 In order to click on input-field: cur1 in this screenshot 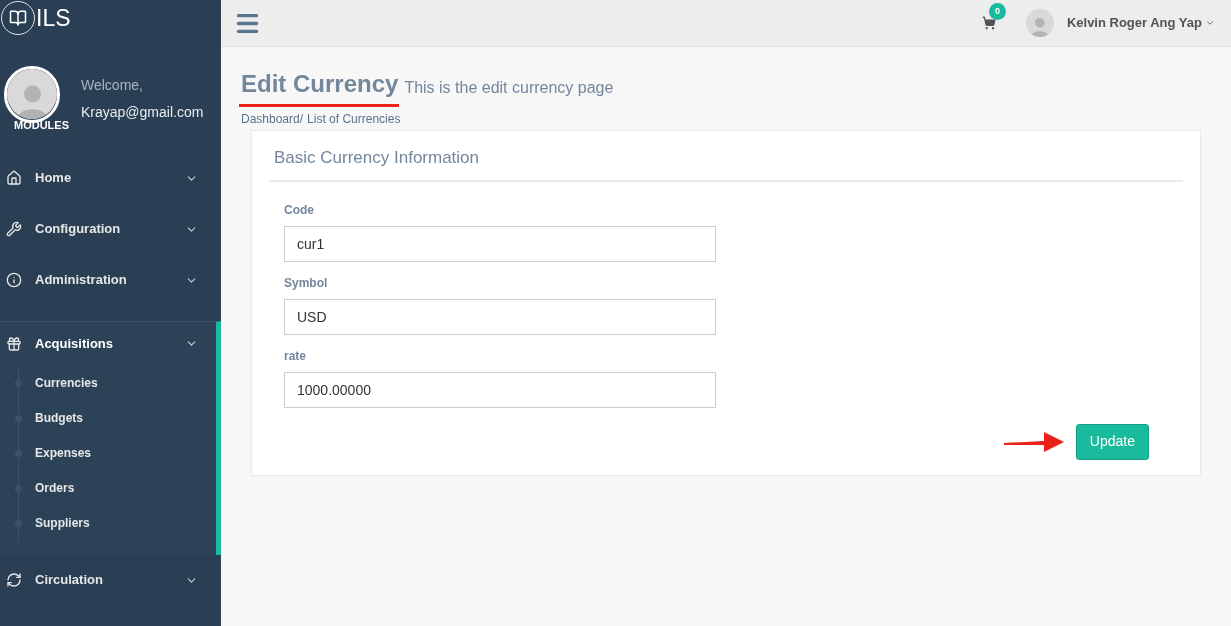, I will do `click(500, 243)`.